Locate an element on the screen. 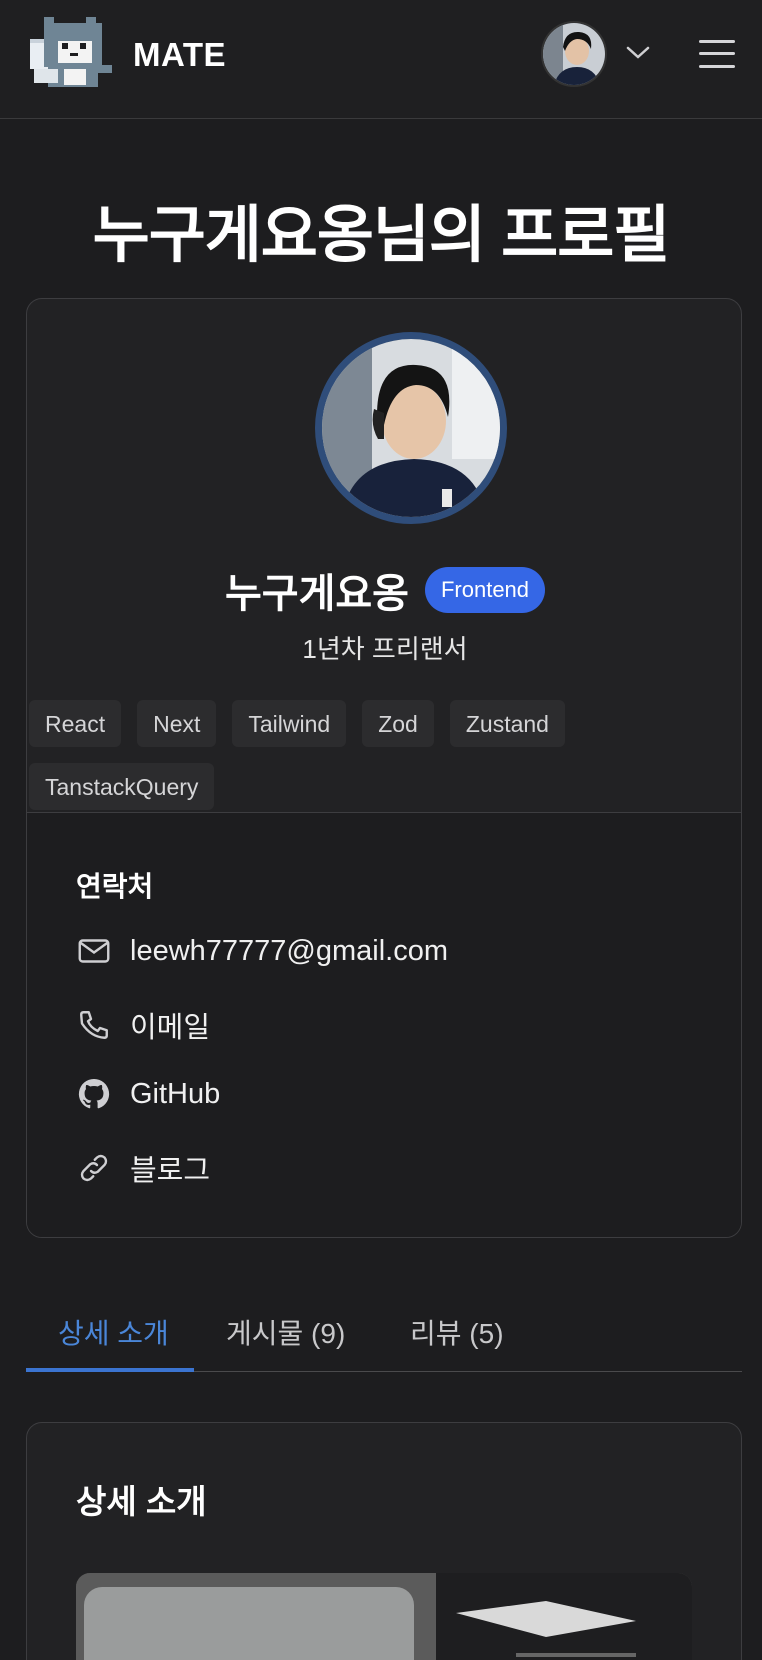  detail-card: 상세 소개 is located at coordinates (384, 1541).